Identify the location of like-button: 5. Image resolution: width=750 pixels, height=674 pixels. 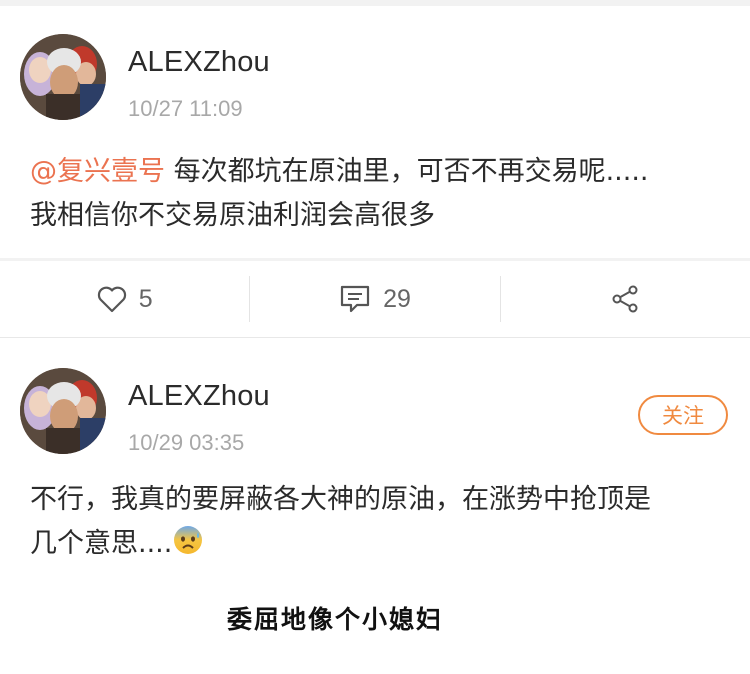
(124, 299).